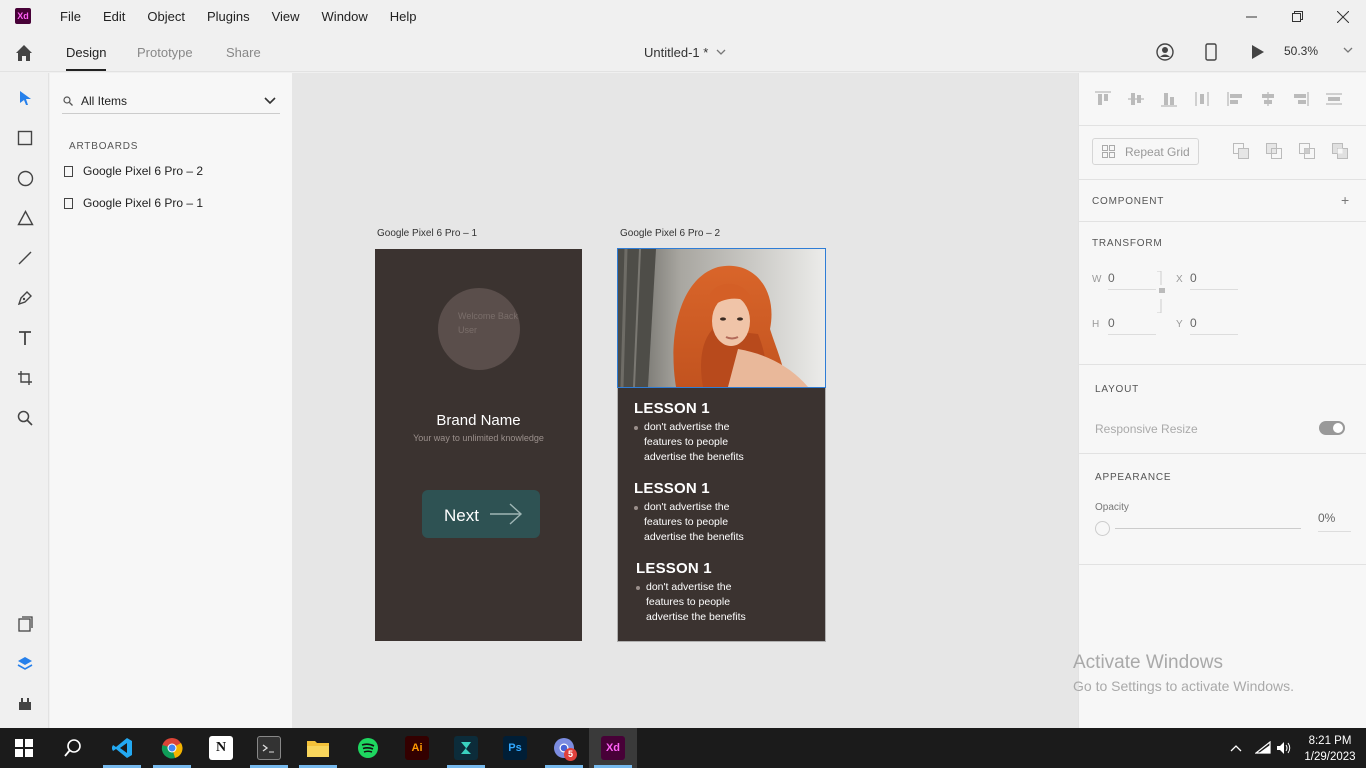 The height and width of the screenshot is (768, 1366). I want to click on menu-file: File, so click(70, 16).